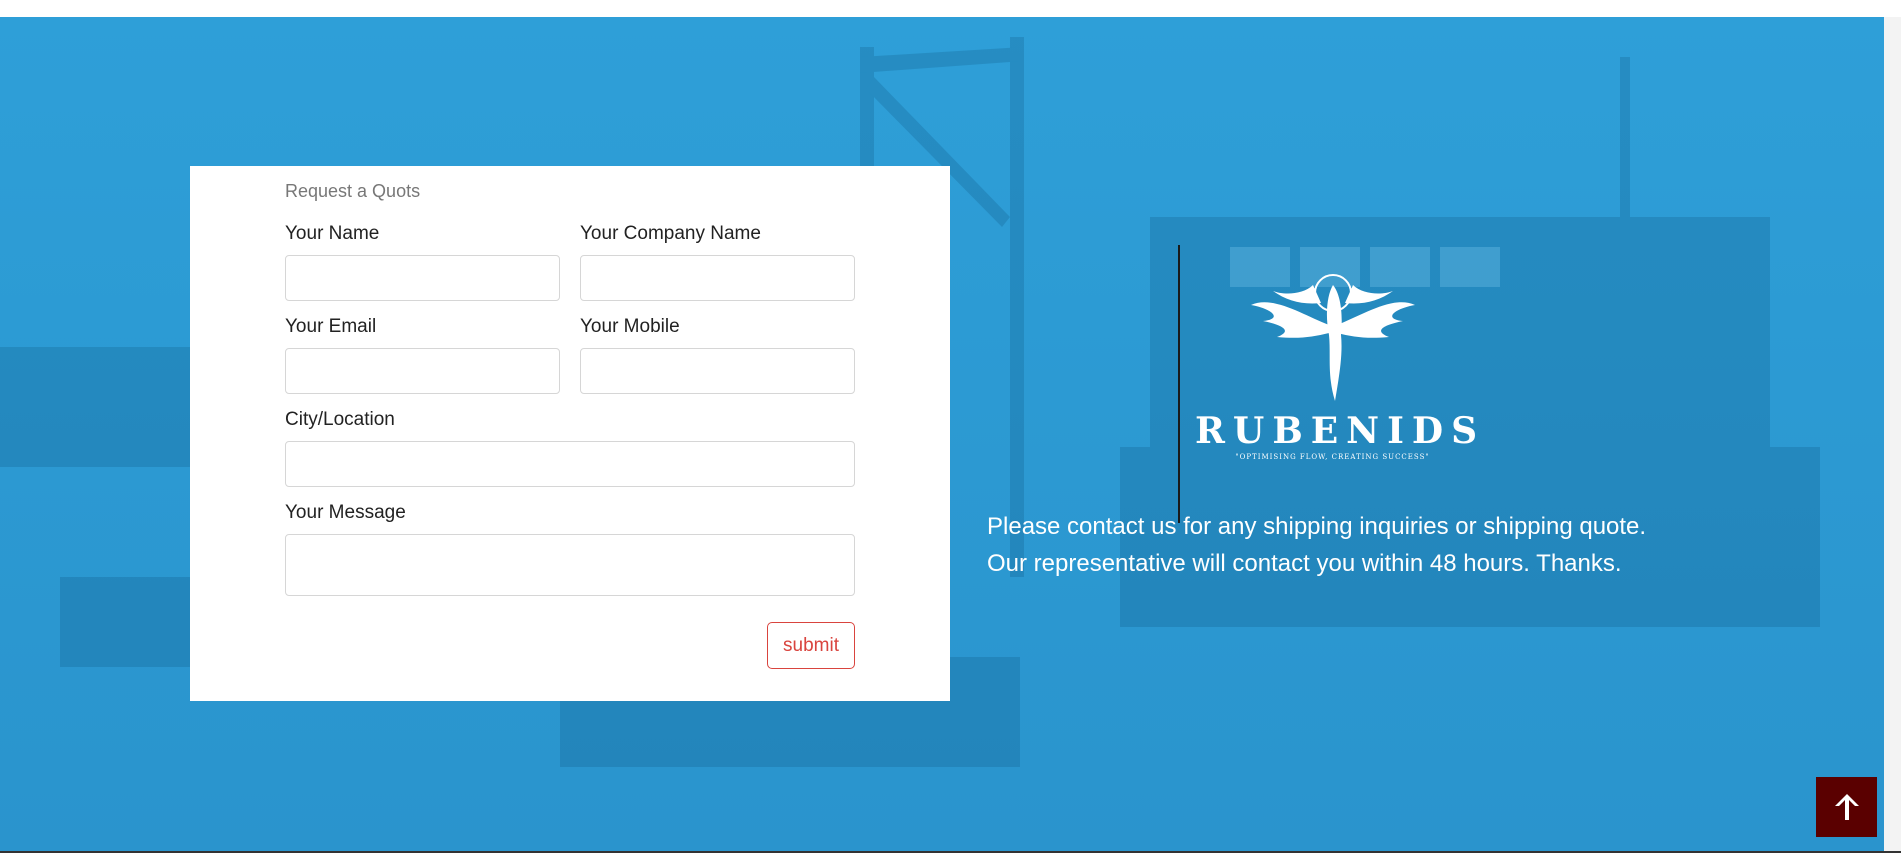 This screenshot has width=1901, height=867. What do you see at coordinates (570, 565) in the screenshot?
I see `message-textarea` at bounding box center [570, 565].